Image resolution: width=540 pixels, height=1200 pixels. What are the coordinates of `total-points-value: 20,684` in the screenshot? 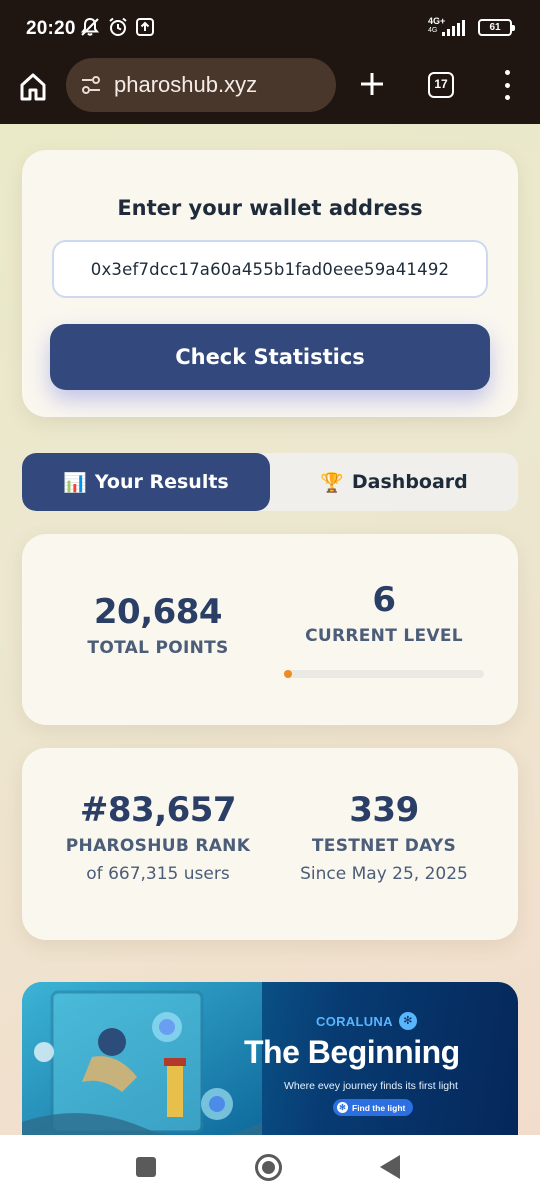 It's located at (158, 612).